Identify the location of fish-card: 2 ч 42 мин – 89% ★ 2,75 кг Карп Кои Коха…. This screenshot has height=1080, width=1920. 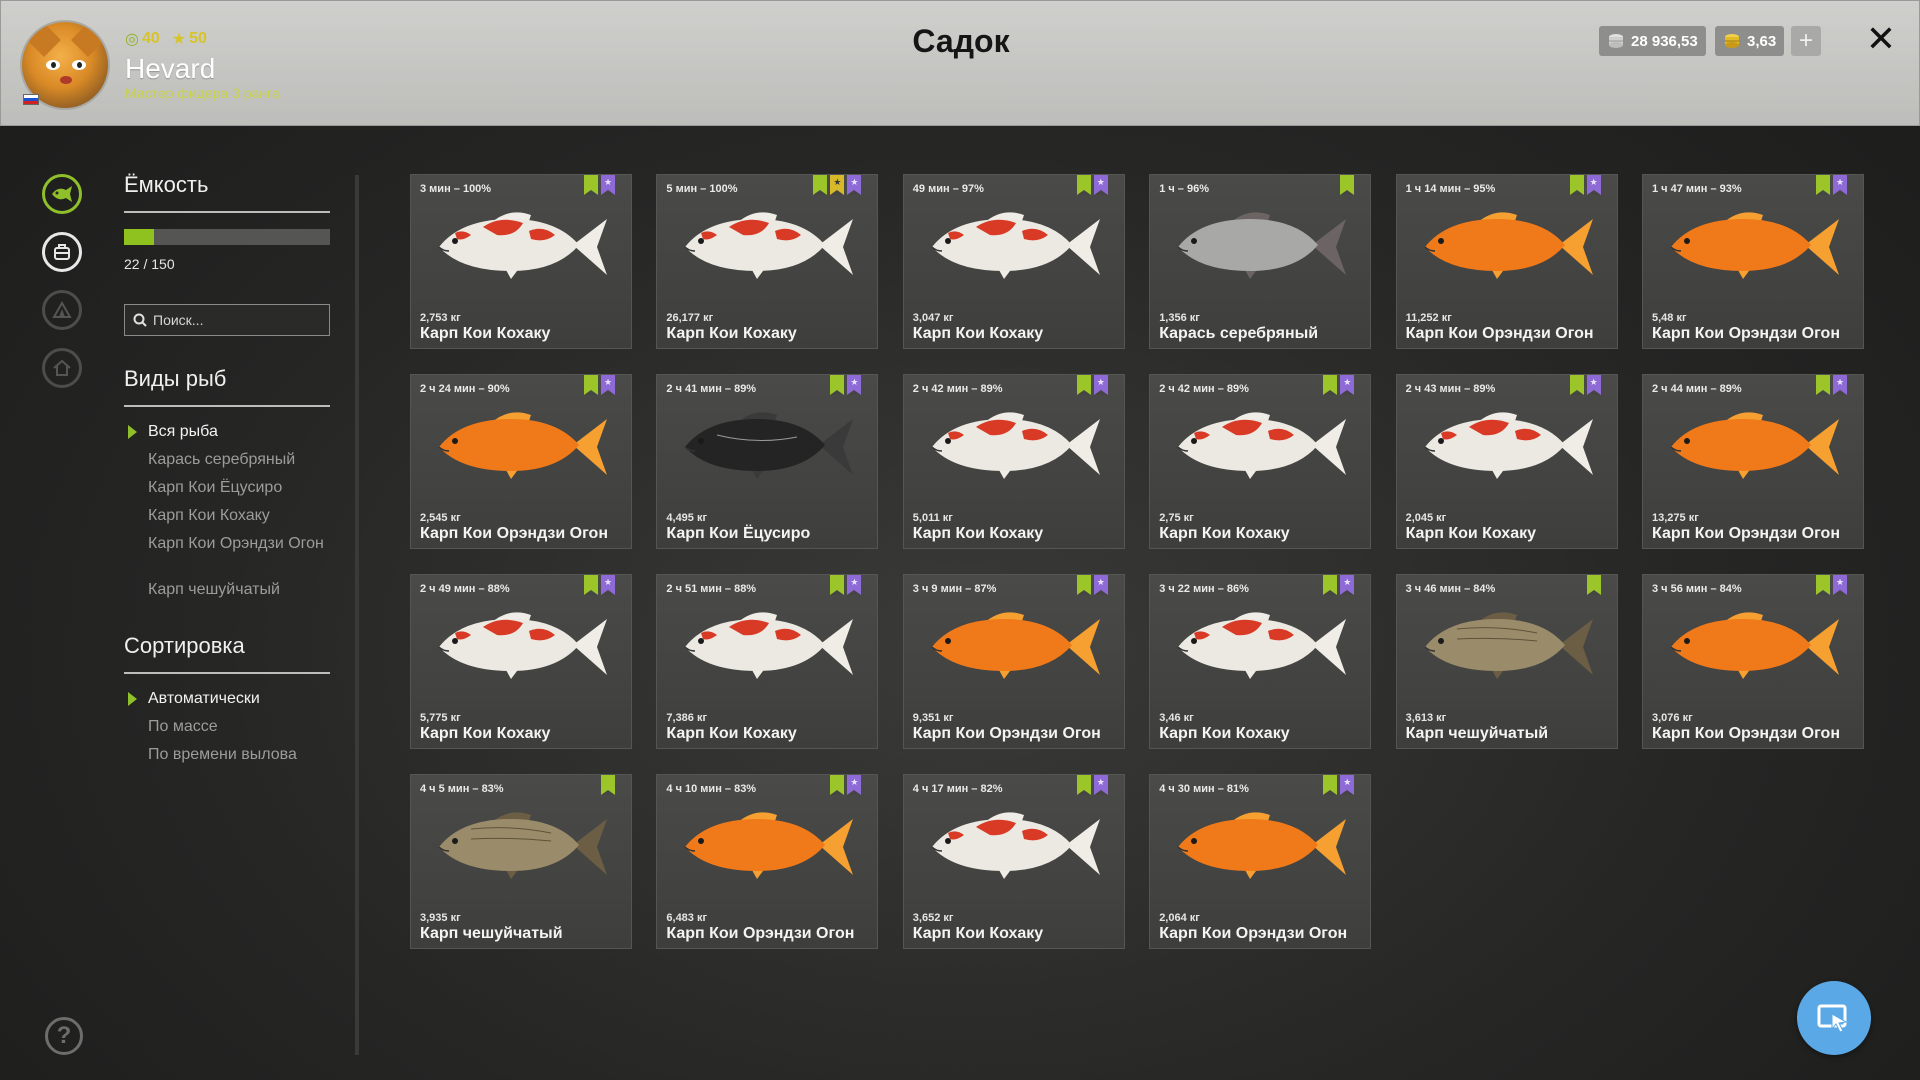
(1260, 461).